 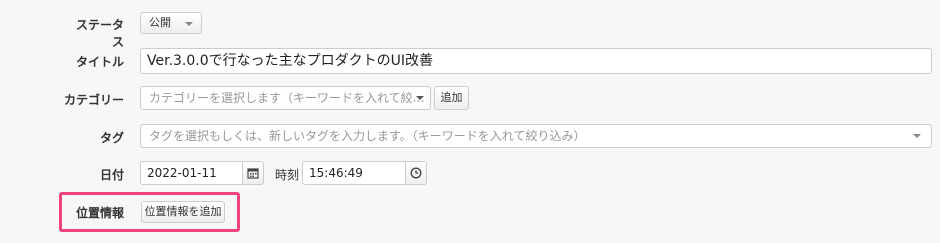 I want to click on date-label: 日付, so click(x=111, y=175).